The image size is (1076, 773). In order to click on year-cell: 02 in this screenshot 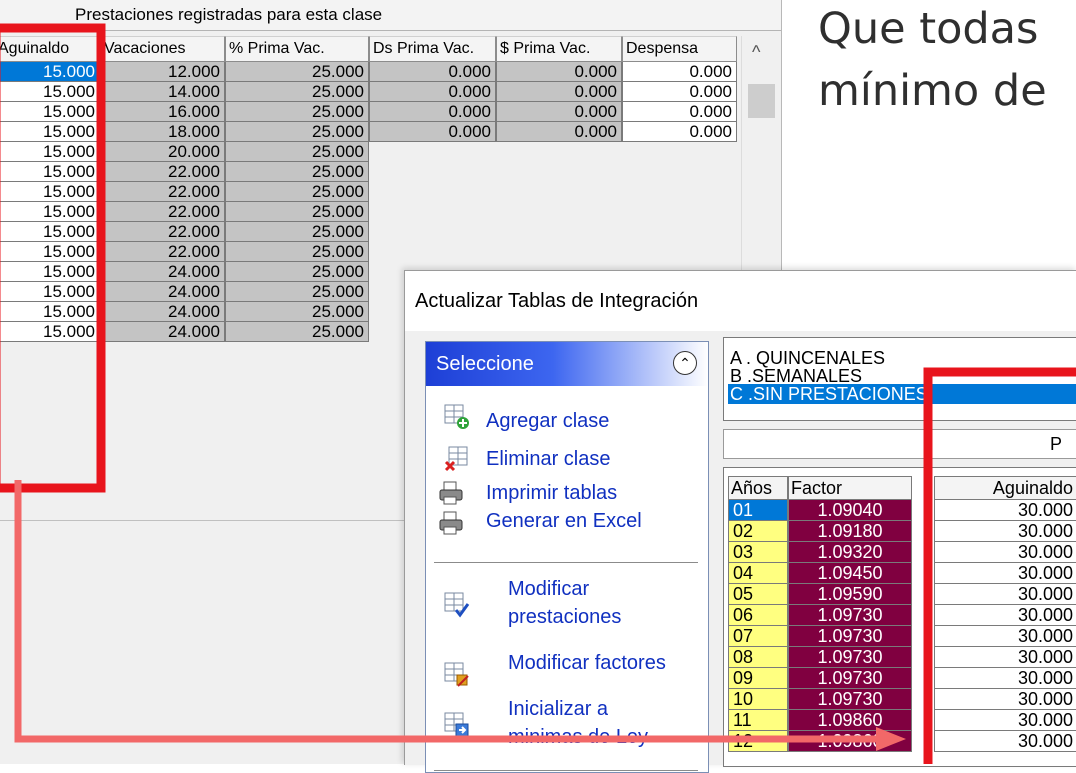, I will do `click(758, 531)`.